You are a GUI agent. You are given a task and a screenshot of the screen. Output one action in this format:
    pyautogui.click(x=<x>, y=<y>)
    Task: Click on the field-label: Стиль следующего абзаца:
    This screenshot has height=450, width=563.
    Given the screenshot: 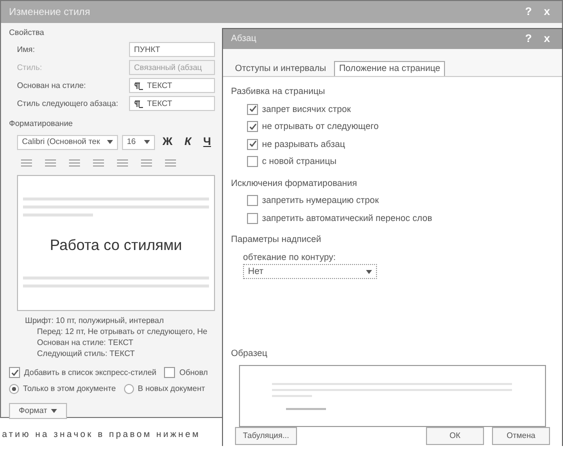 What is the action you would take?
    pyautogui.click(x=68, y=104)
    